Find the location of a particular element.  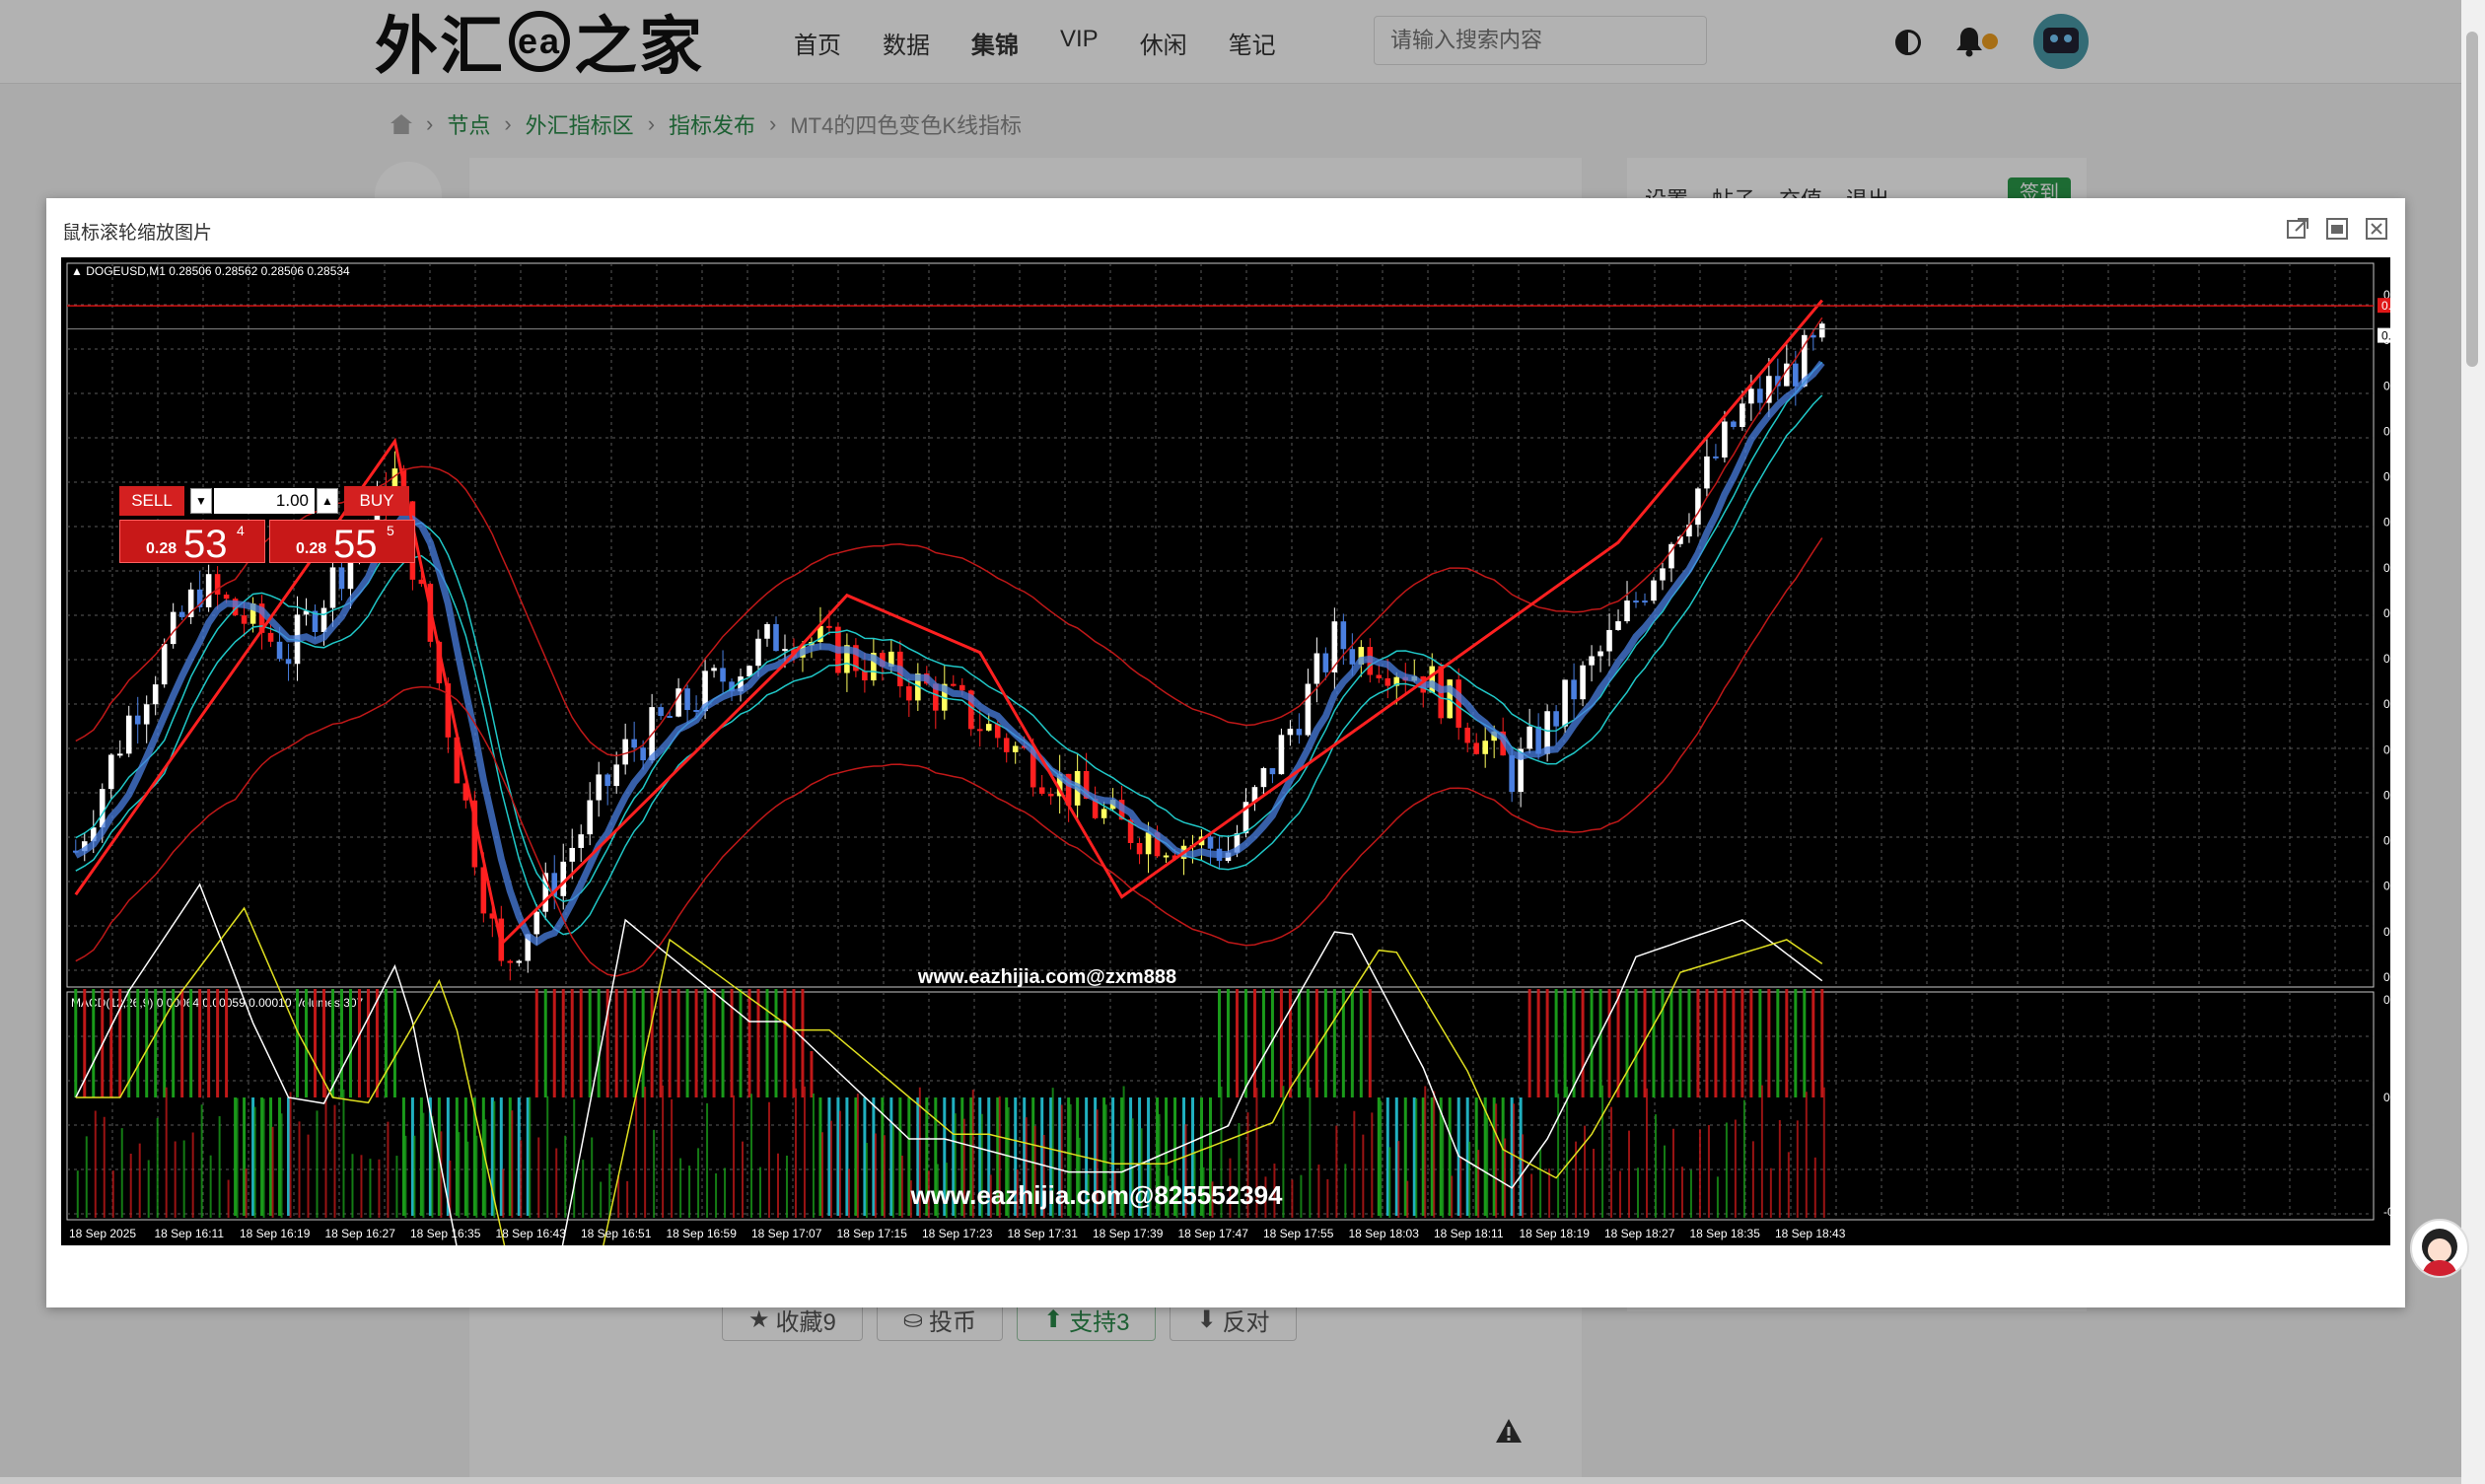

price-tag-ask-label: 0.28555 is located at coordinates (2385, 306).